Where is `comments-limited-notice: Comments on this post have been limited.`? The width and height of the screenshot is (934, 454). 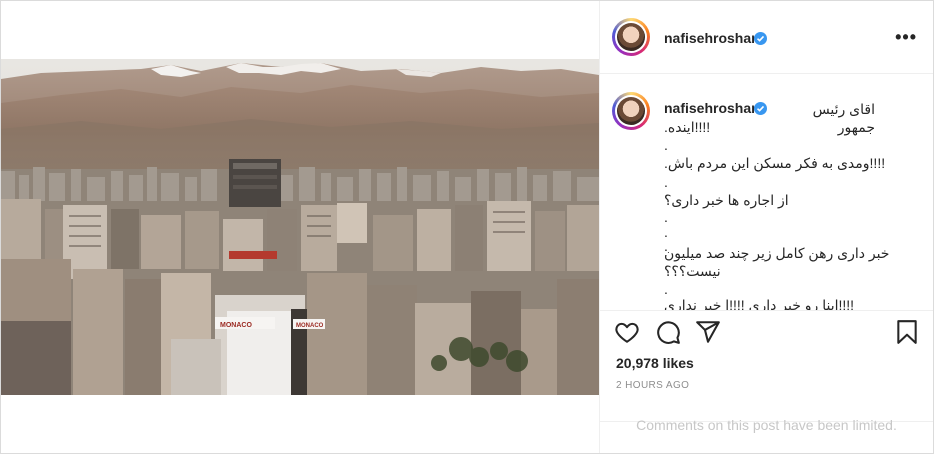
comments-limited-notice: Comments on this post have been limited. is located at coordinates (766, 425).